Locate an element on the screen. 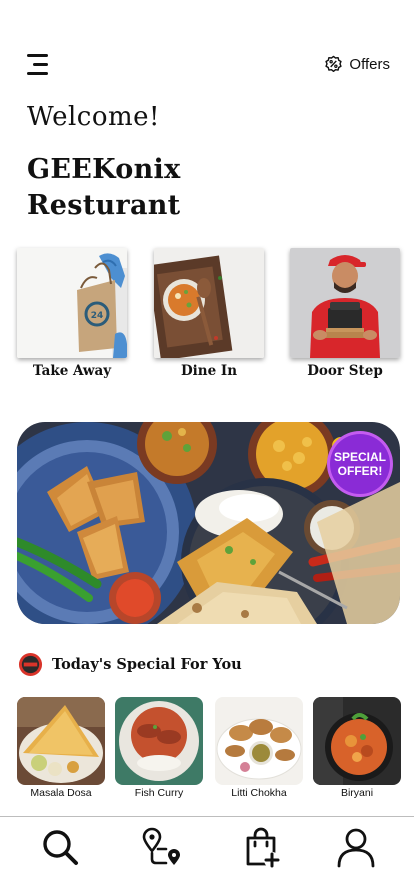 This screenshot has height=896, width=414. badge-line2: OFFER! is located at coordinates (360, 471).